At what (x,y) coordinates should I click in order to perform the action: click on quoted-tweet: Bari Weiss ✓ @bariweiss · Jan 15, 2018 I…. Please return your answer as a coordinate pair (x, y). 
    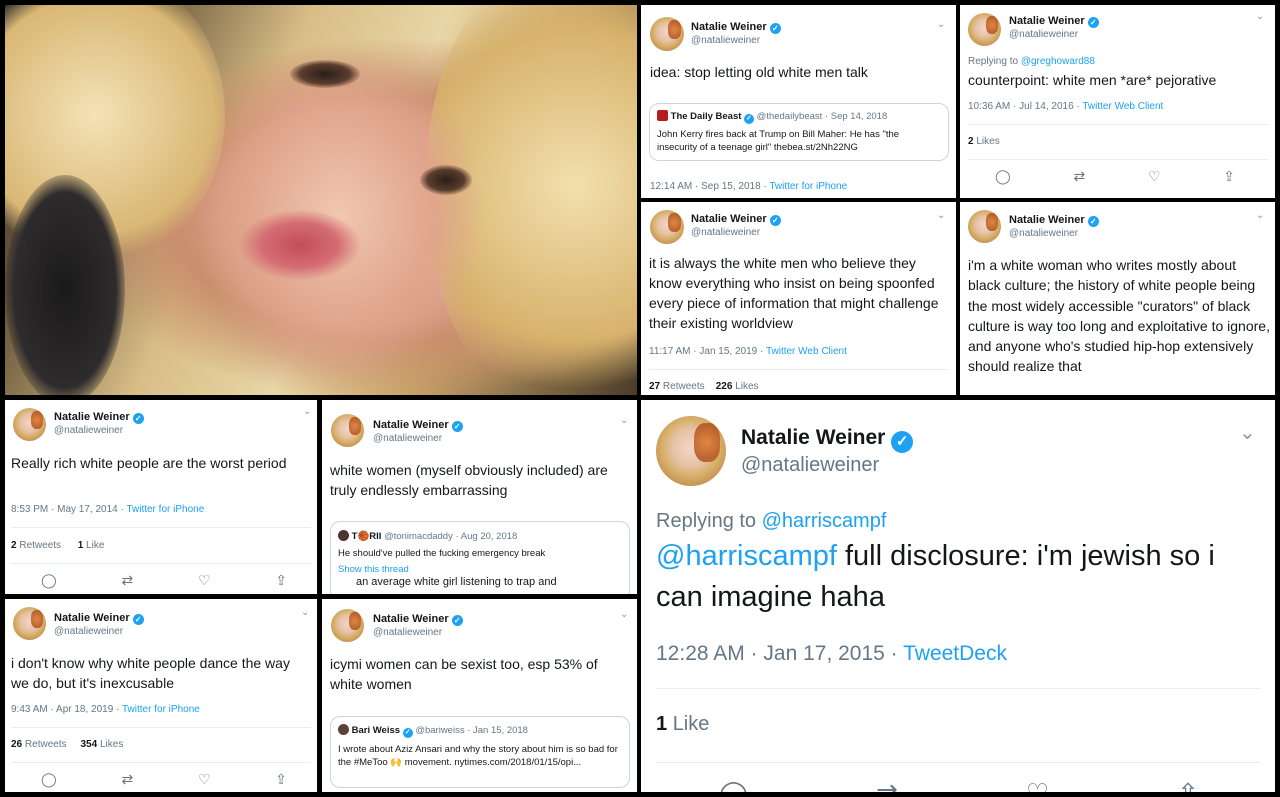
    Looking at the image, I should click on (480, 752).